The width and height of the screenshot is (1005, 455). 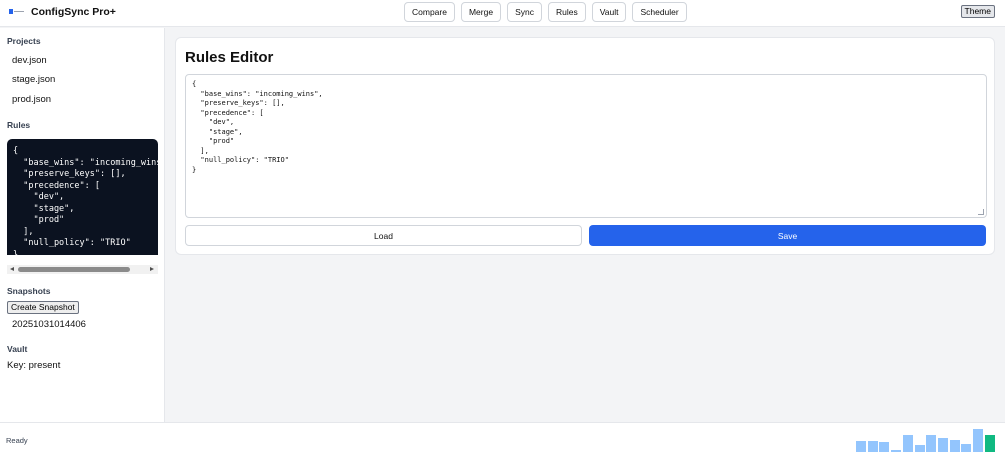 I want to click on theme-toggle-button: Theme, so click(x=977, y=11).